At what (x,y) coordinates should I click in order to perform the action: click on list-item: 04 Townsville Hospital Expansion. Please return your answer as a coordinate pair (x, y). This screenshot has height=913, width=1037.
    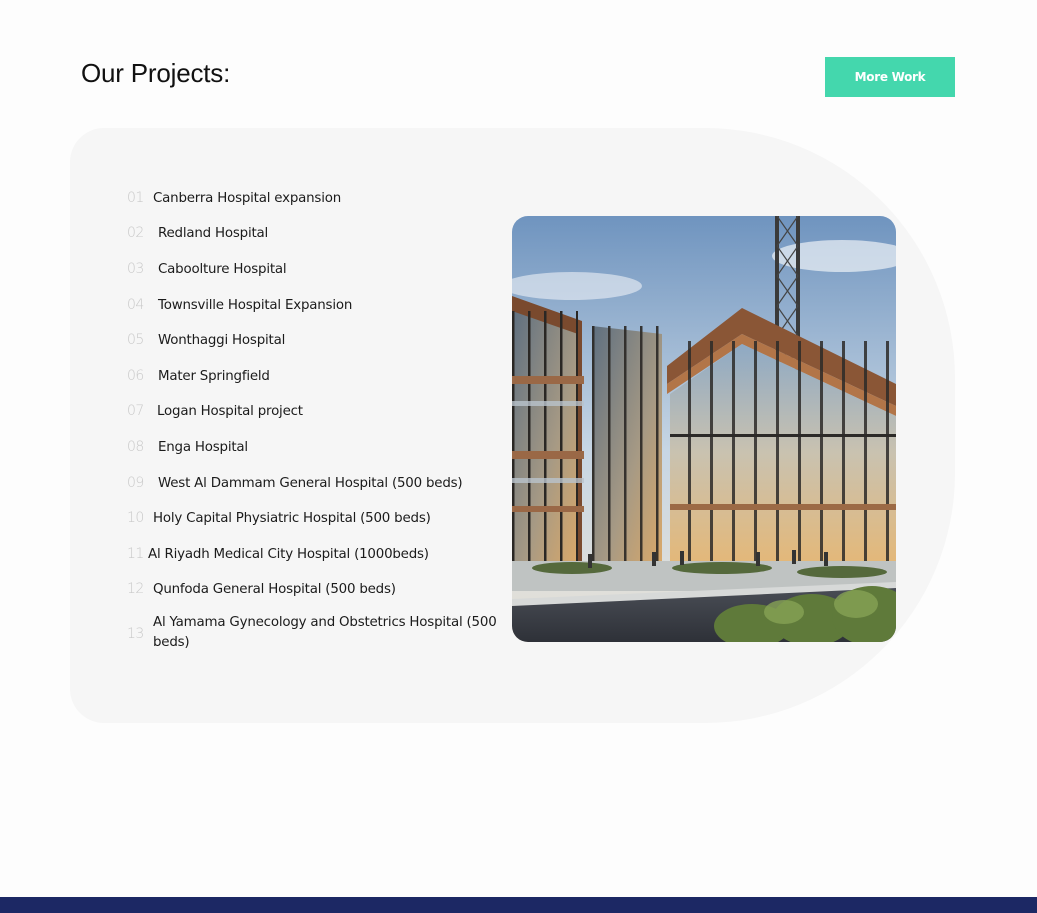
    Looking at the image, I should click on (239, 306).